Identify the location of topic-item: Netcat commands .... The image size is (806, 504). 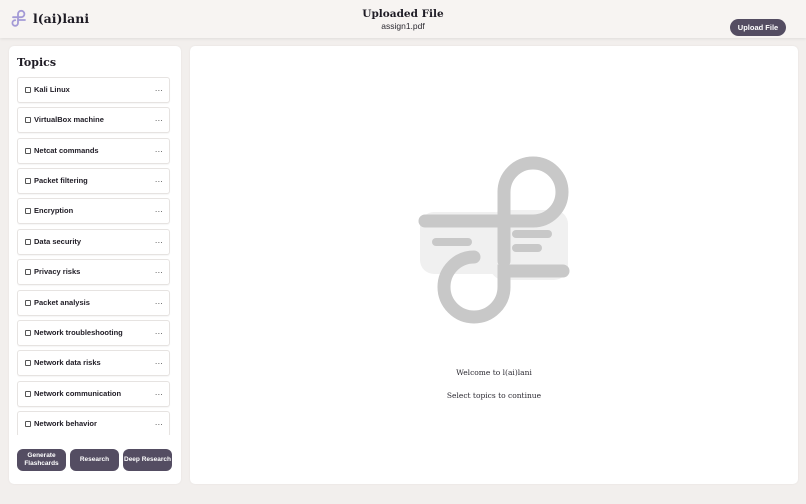
(93, 151).